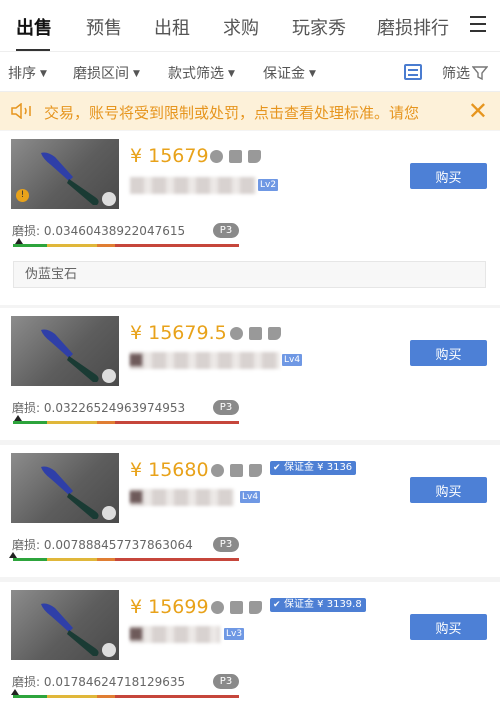 The image size is (500, 709). Describe the element at coordinates (196, 74) in the screenshot. I see `style-filter-label: 款式筛选` at that location.